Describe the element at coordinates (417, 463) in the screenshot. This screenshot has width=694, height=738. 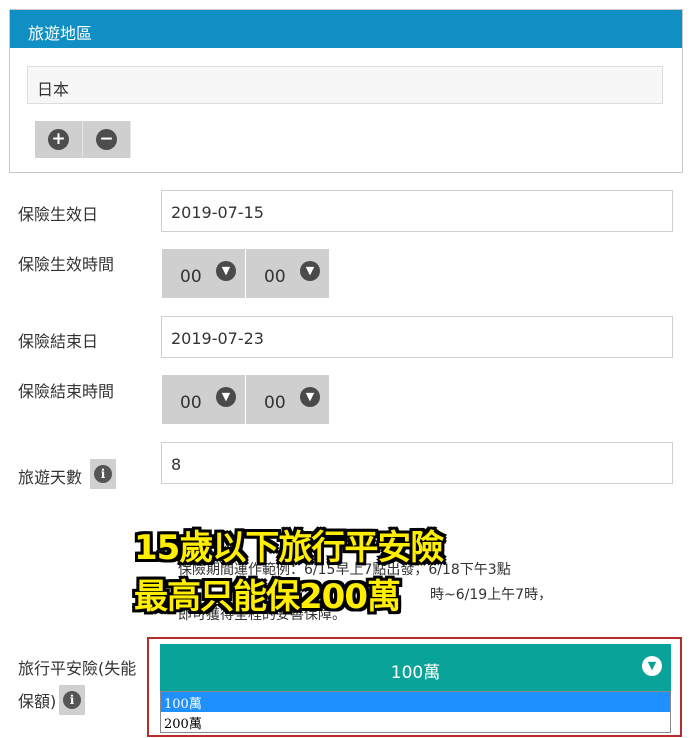
I see `travel-days-input: 8` at that location.